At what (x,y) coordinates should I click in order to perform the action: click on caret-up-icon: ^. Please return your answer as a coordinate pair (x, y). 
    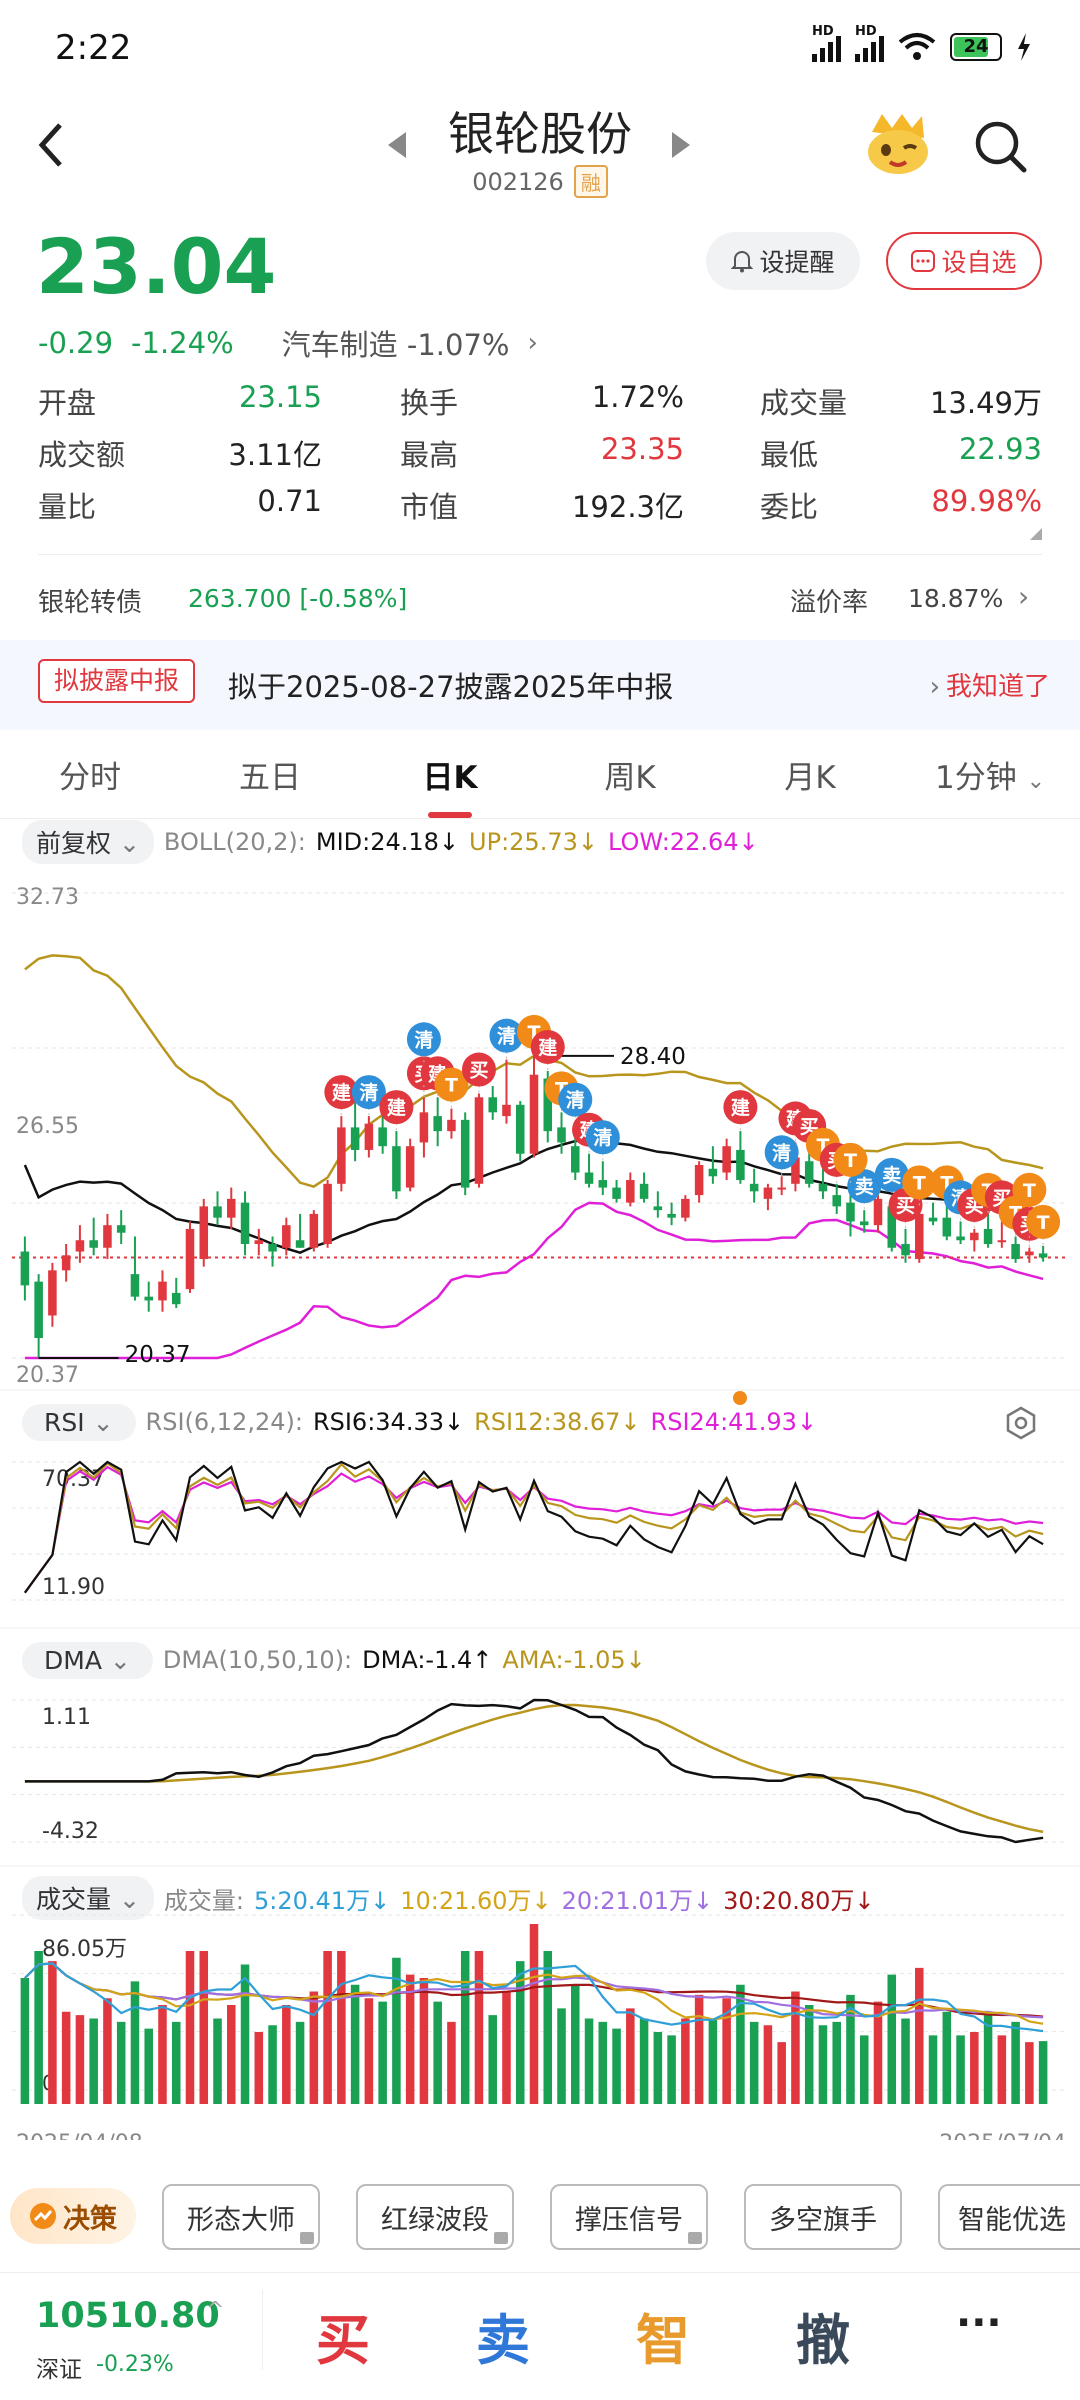
    Looking at the image, I should click on (215, 2310).